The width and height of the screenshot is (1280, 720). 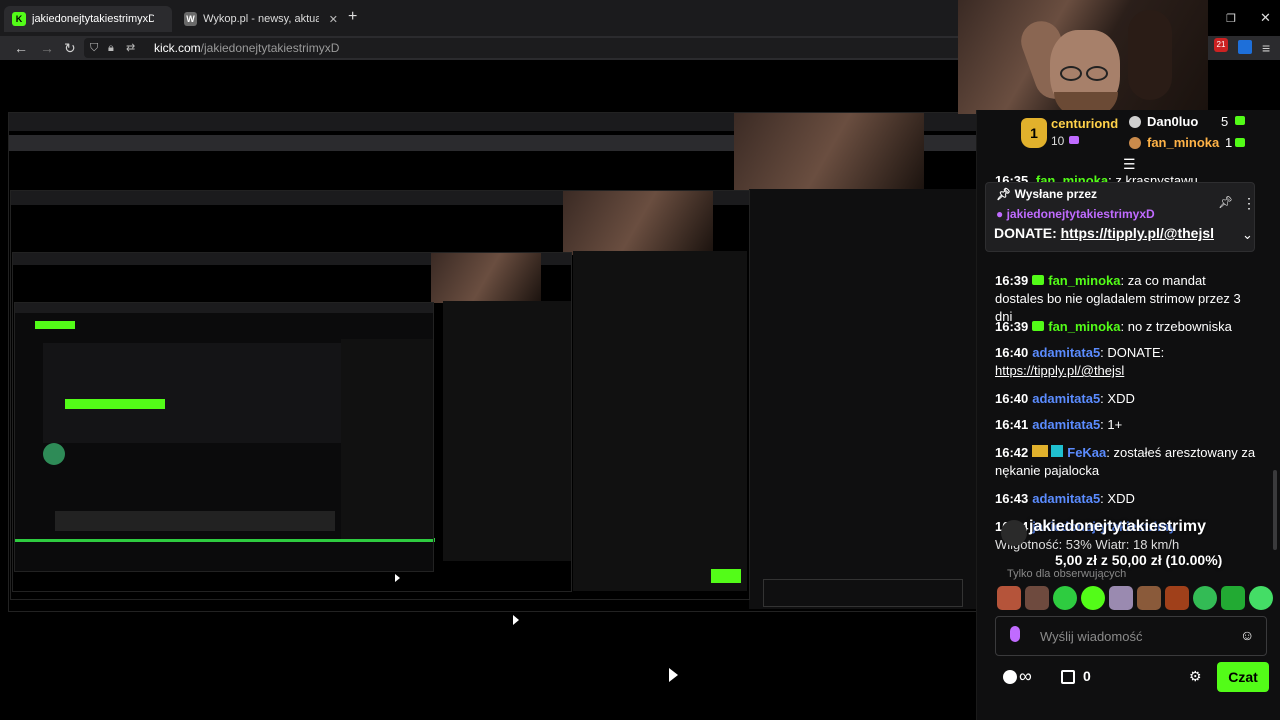 What do you see at coordinates (1047, 194) in the screenshot?
I see `pinned-header: 📌︎ Wysłane przez` at bounding box center [1047, 194].